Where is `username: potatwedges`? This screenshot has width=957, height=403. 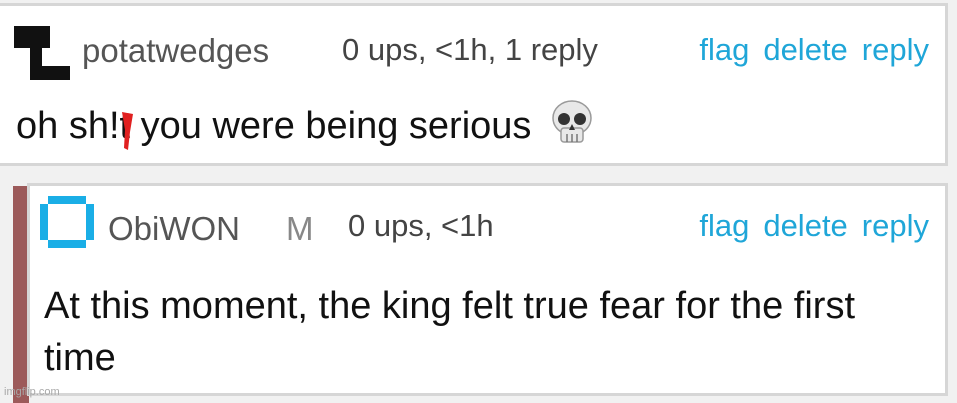 username: potatwedges is located at coordinates (175, 51).